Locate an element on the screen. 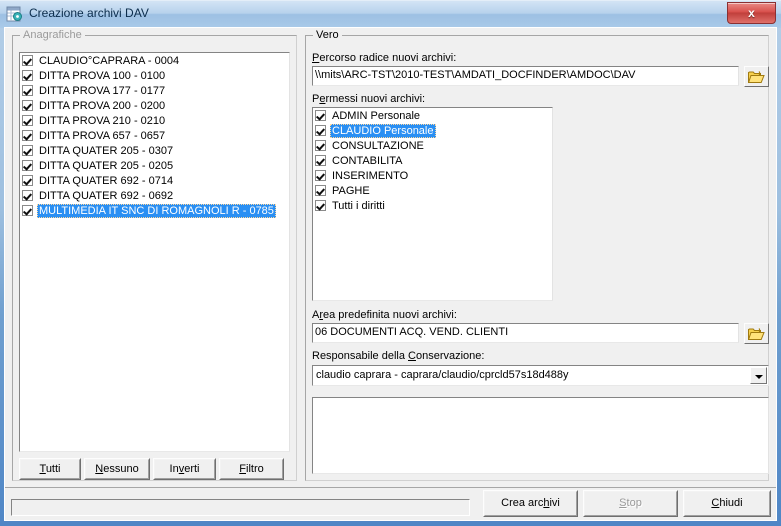 The width and height of the screenshot is (781, 526). anagrafiche-item: DITTA PROVA 177 - 0177 is located at coordinates (154, 90).